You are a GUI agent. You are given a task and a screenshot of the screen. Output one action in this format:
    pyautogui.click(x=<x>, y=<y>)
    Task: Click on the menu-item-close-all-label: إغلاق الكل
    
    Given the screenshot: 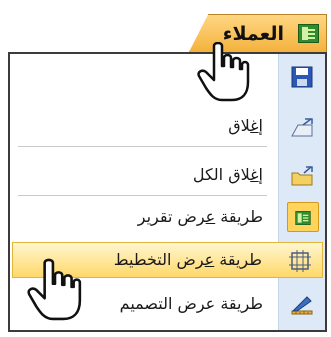 What is the action you would take?
    pyautogui.click(x=227, y=174)
    